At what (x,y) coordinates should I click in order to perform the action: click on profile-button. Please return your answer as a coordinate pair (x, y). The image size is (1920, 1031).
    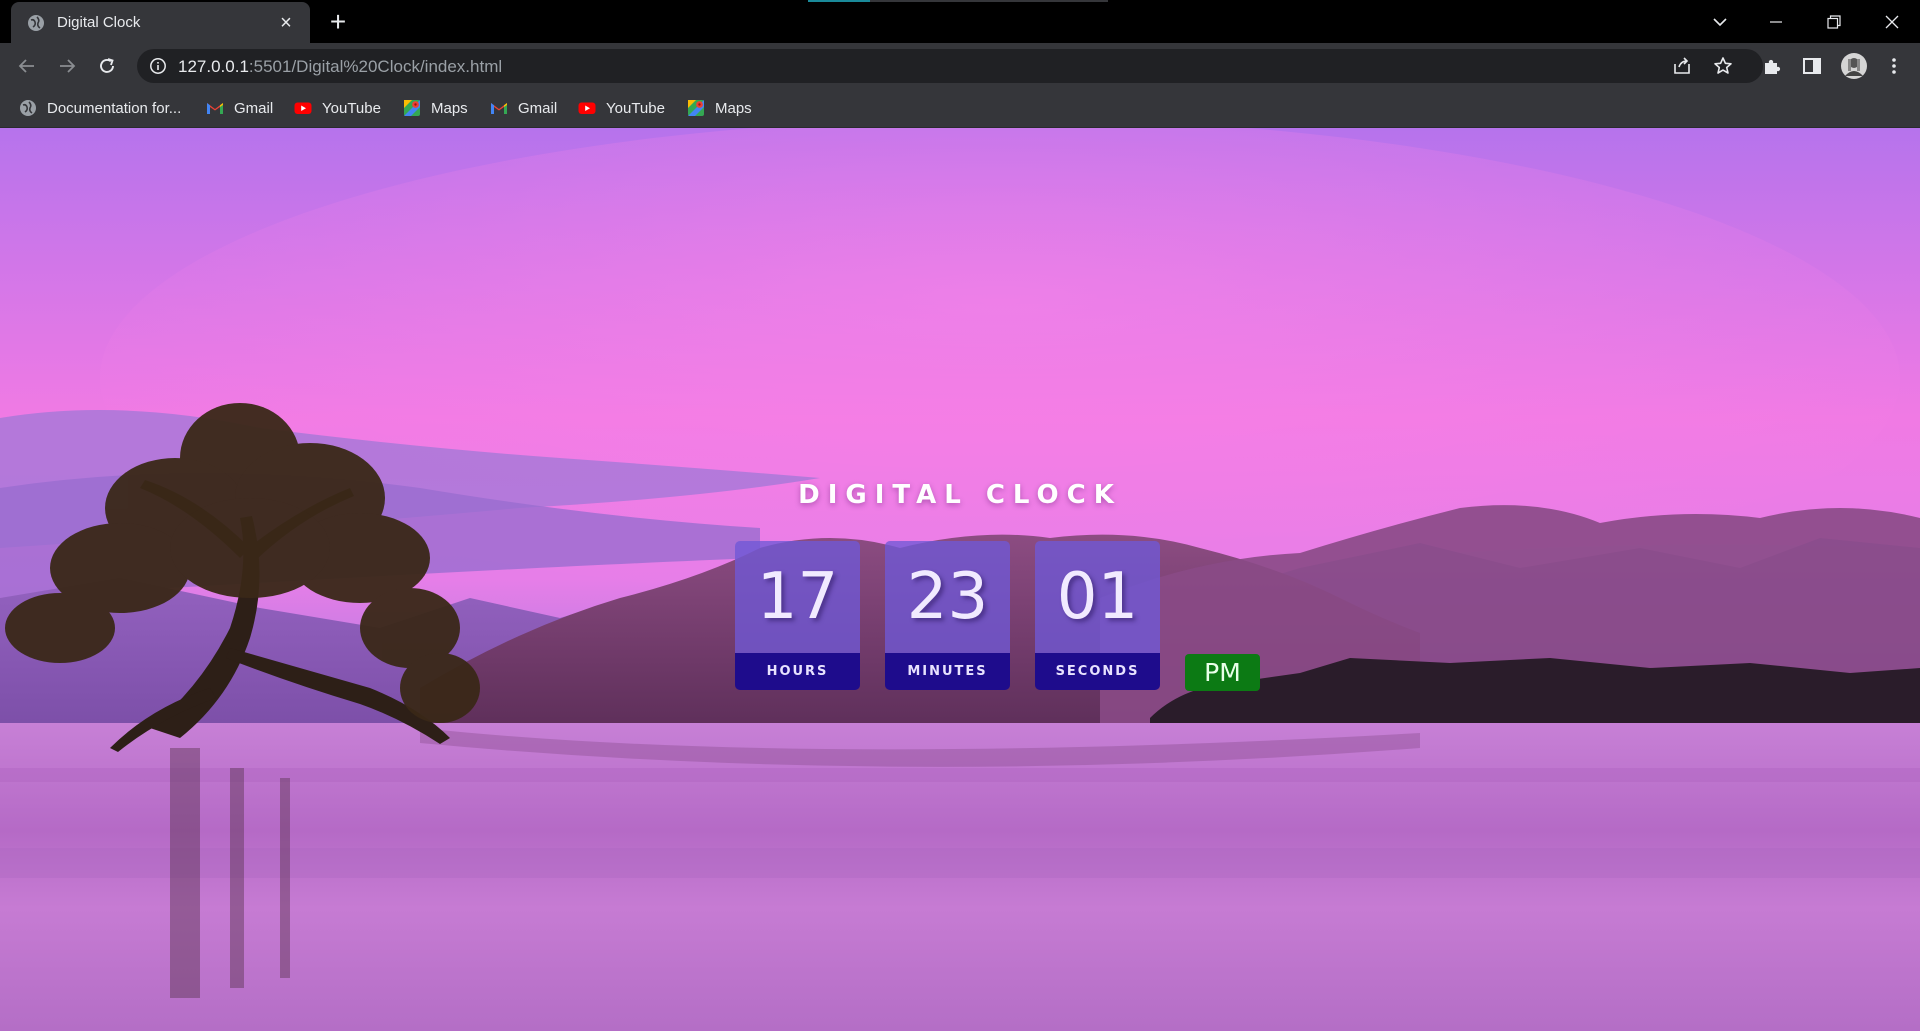
    Looking at the image, I should click on (1854, 66).